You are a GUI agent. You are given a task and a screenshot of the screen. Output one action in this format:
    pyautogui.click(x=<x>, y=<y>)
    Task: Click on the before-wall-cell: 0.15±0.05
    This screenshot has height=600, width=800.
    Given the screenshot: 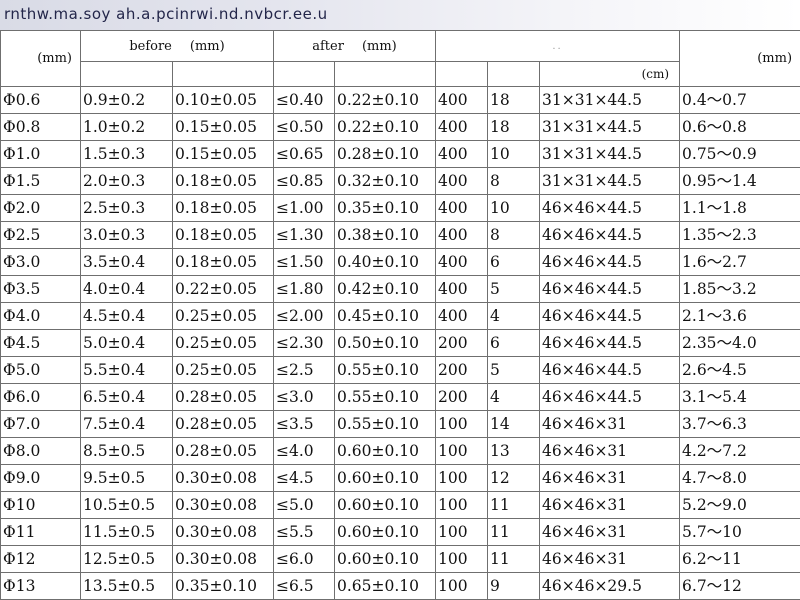 What is the action you would take?
    pyautogui.click(x=223, y=127)
    